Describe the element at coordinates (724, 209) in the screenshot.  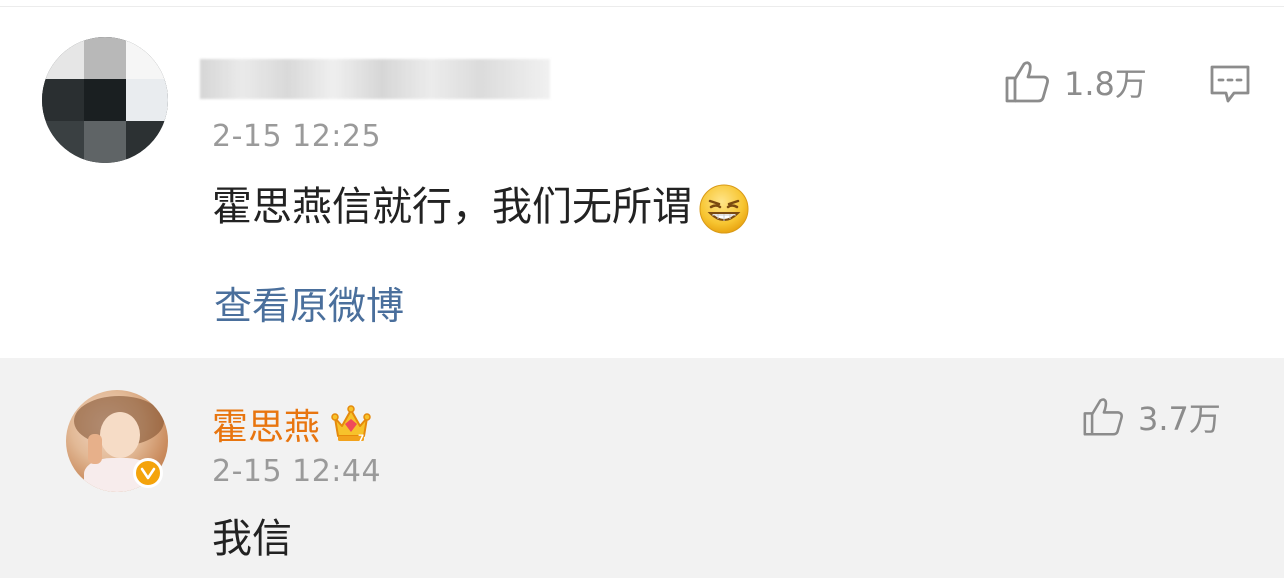
I see `grin-squint-emoji-icon` at that location.